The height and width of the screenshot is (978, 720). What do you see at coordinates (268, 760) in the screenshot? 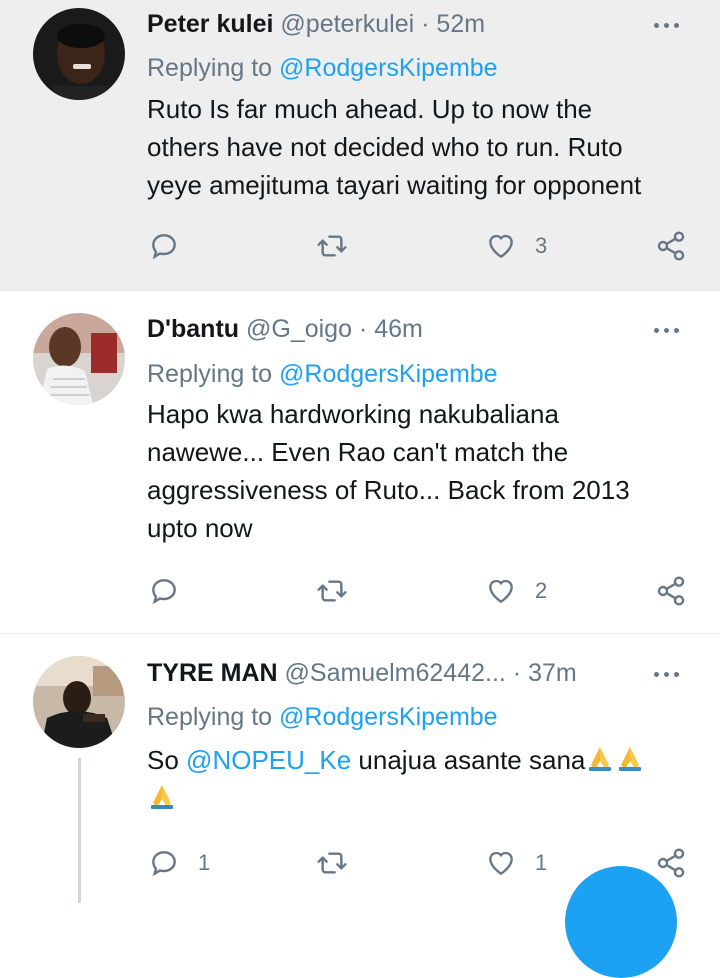
I see `tweet-mention: @NOPEU_Ke` at bounding box center [268, 760].